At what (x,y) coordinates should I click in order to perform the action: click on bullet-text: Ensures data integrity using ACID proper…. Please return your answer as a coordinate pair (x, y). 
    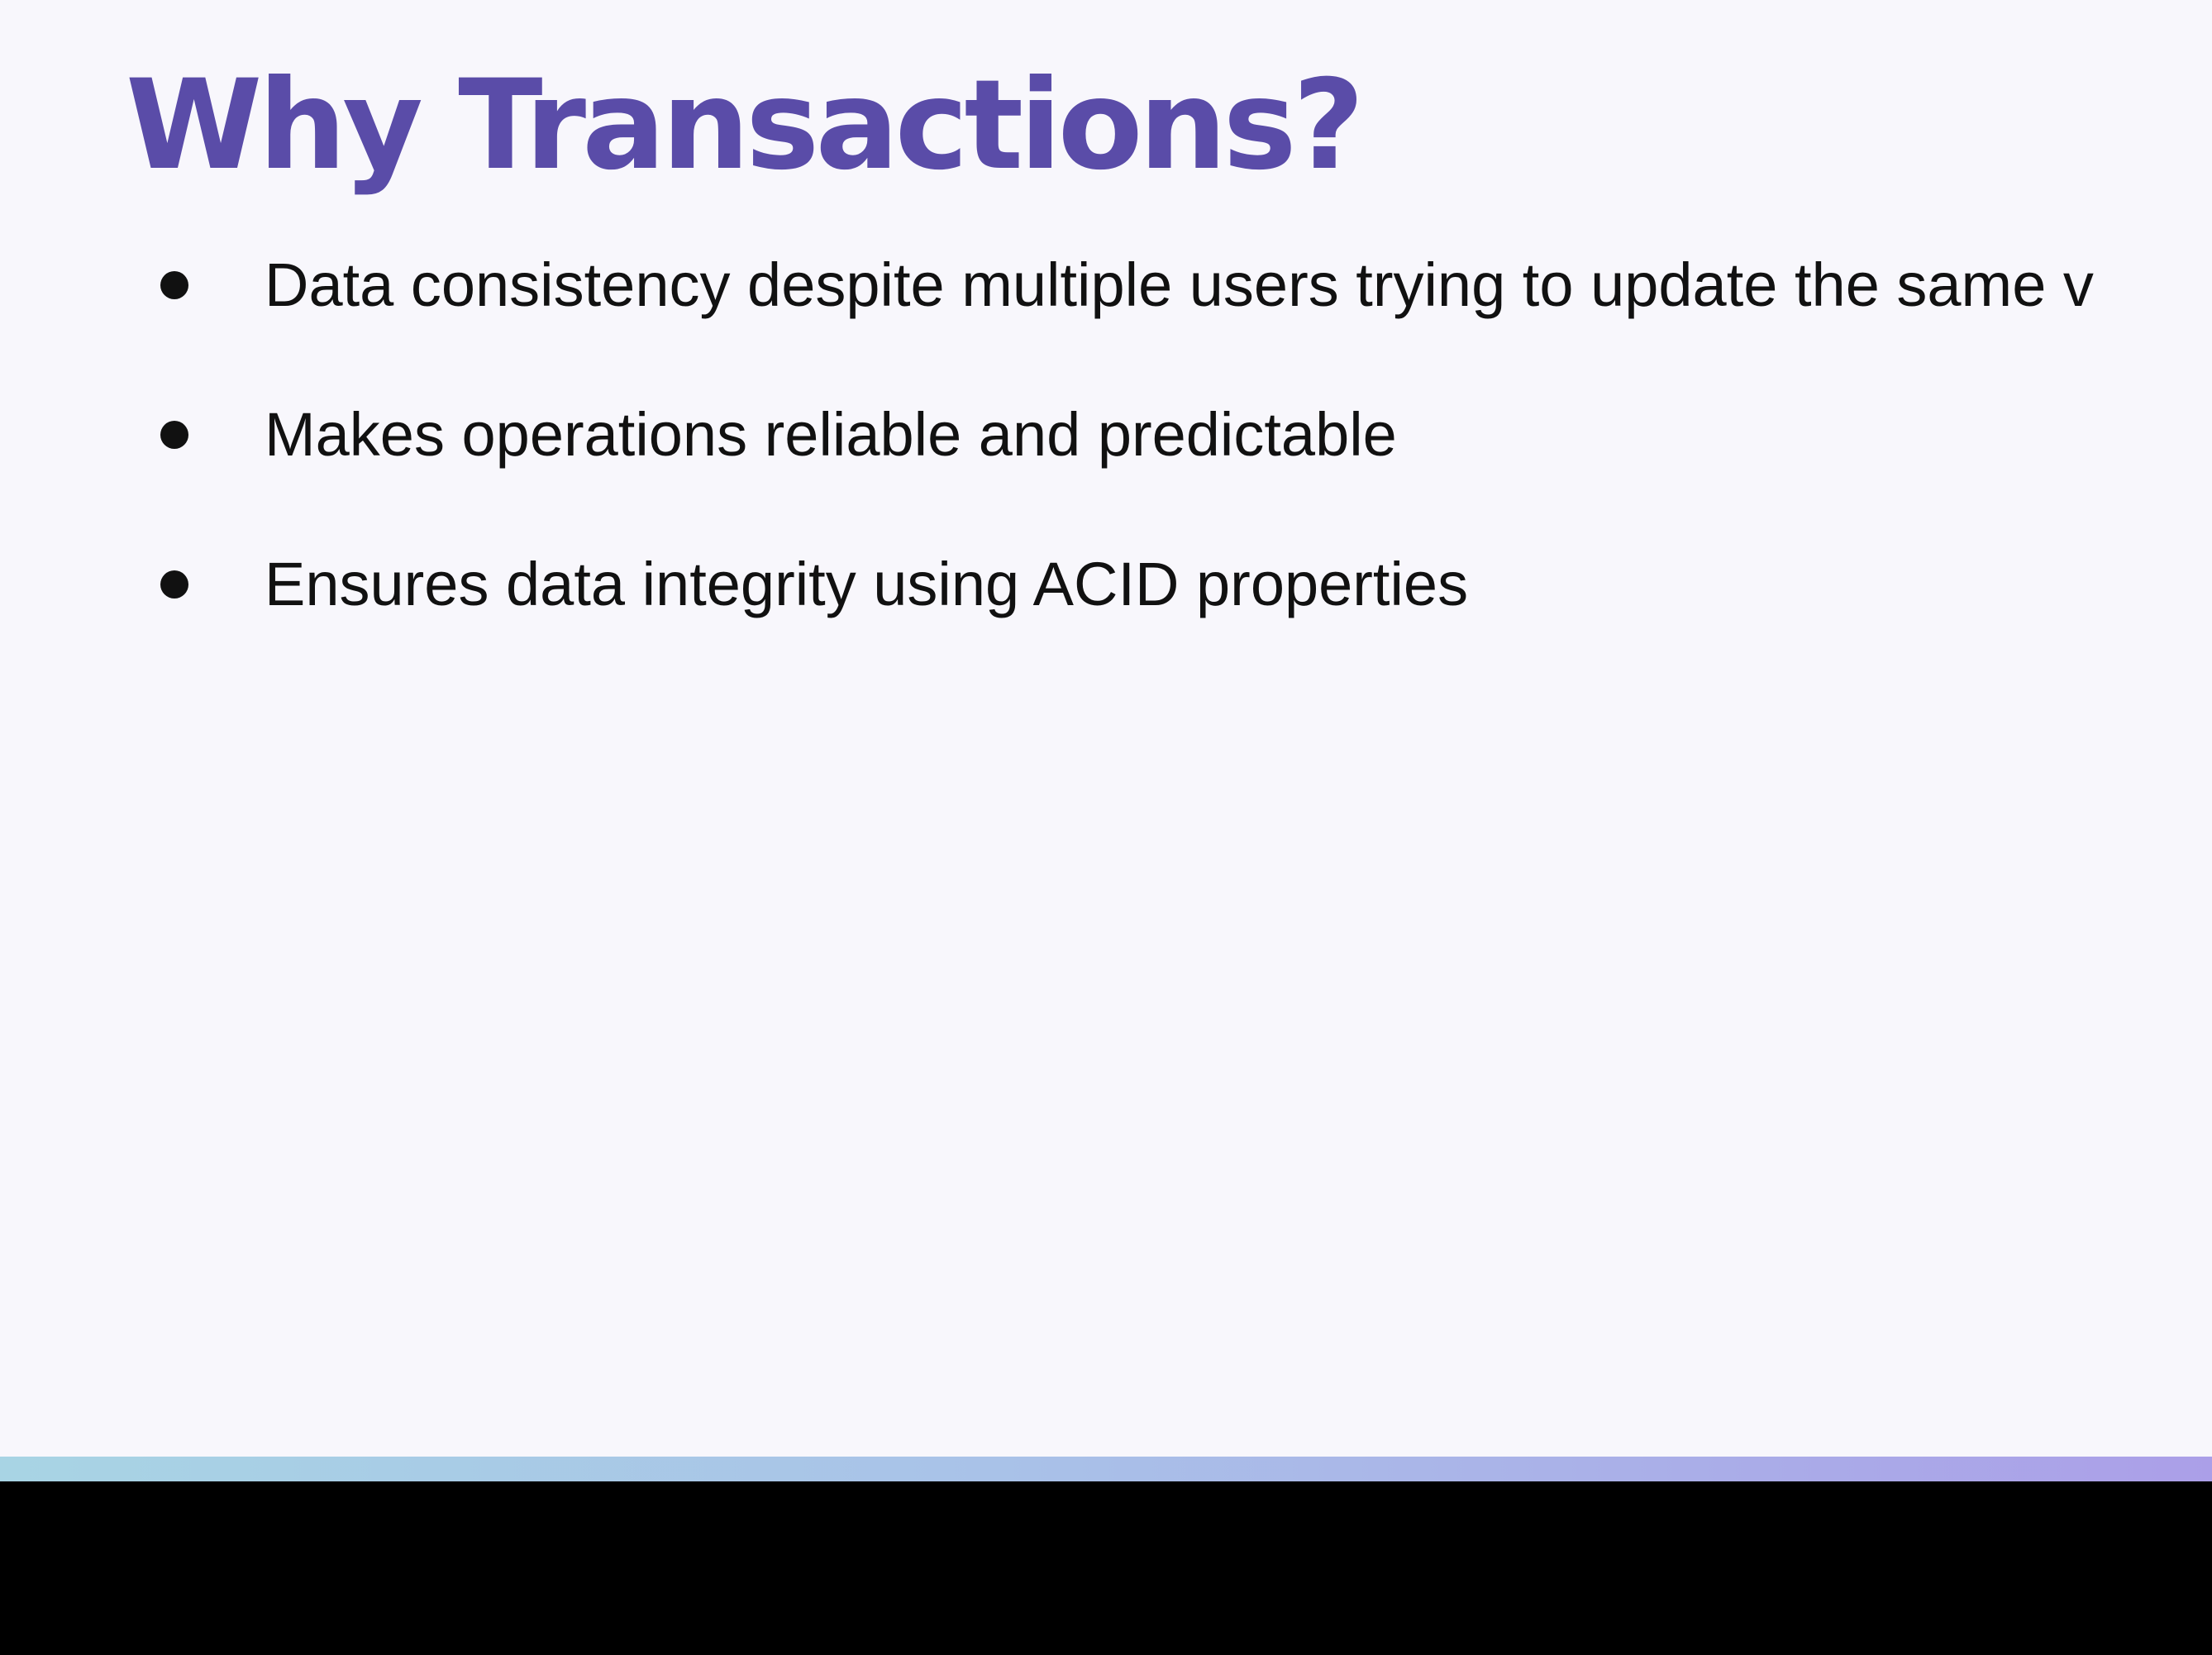
    Looking at the image, I should click on (867, 584).